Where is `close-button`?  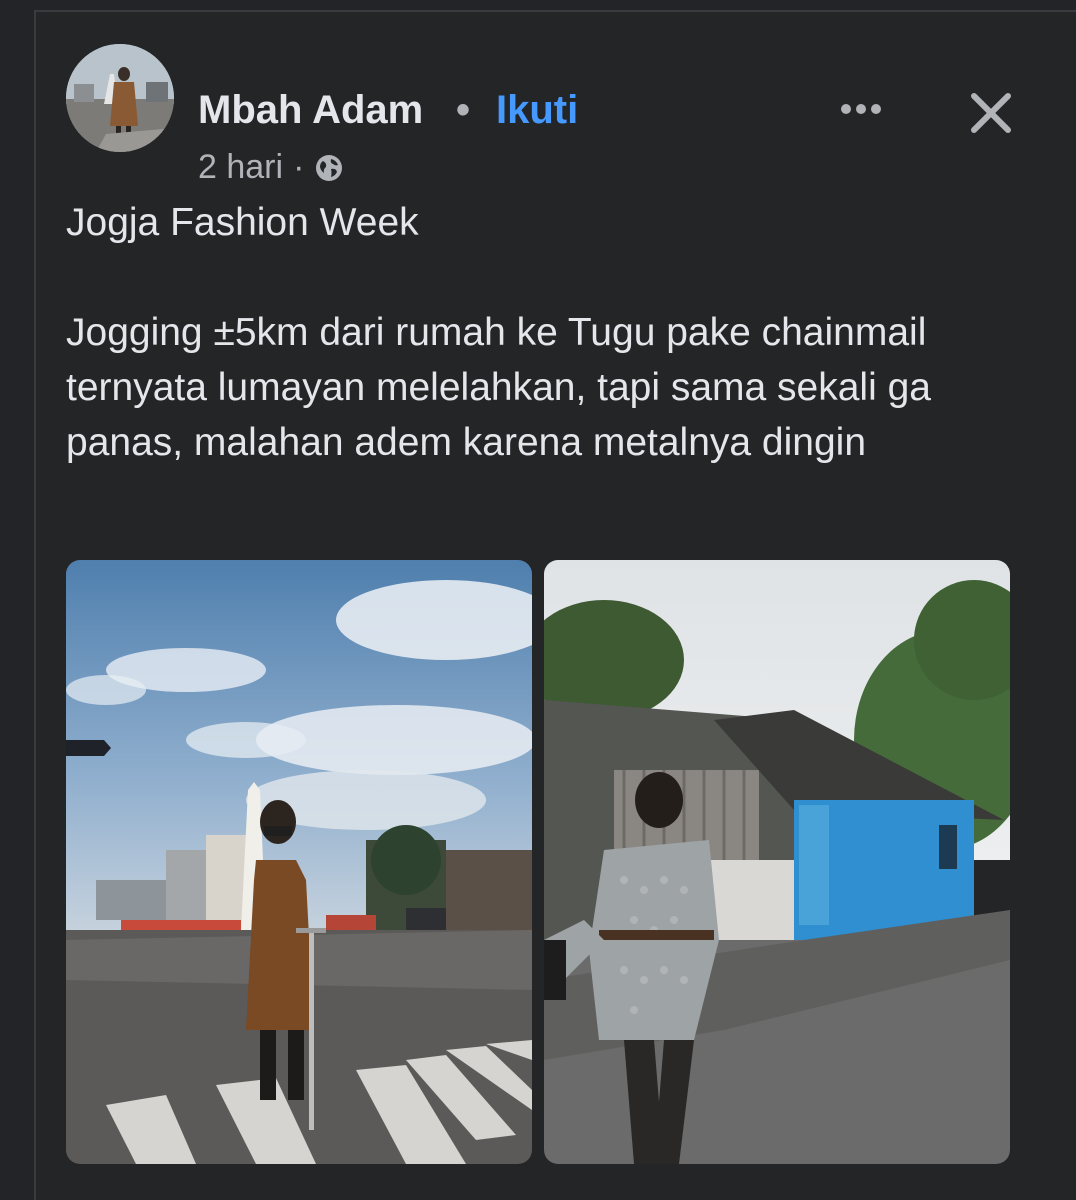
close-button is located at coordinates (991, 113).